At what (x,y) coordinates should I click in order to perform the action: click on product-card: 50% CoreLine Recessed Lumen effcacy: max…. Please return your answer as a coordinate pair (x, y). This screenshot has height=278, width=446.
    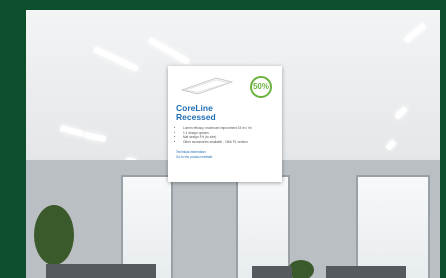
    Looking at the image, I should click on (225, 124).